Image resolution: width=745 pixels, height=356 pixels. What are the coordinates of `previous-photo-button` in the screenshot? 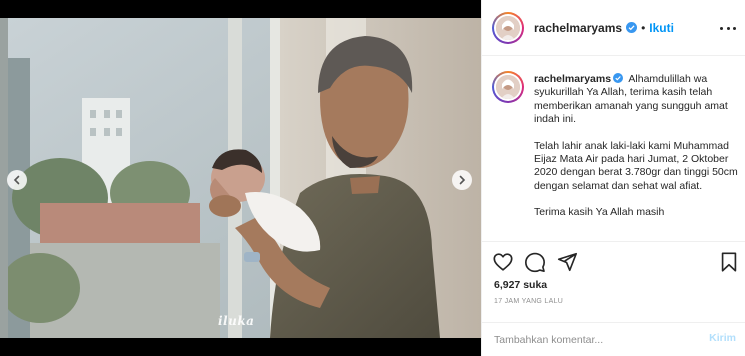 It's located at (17, 180).